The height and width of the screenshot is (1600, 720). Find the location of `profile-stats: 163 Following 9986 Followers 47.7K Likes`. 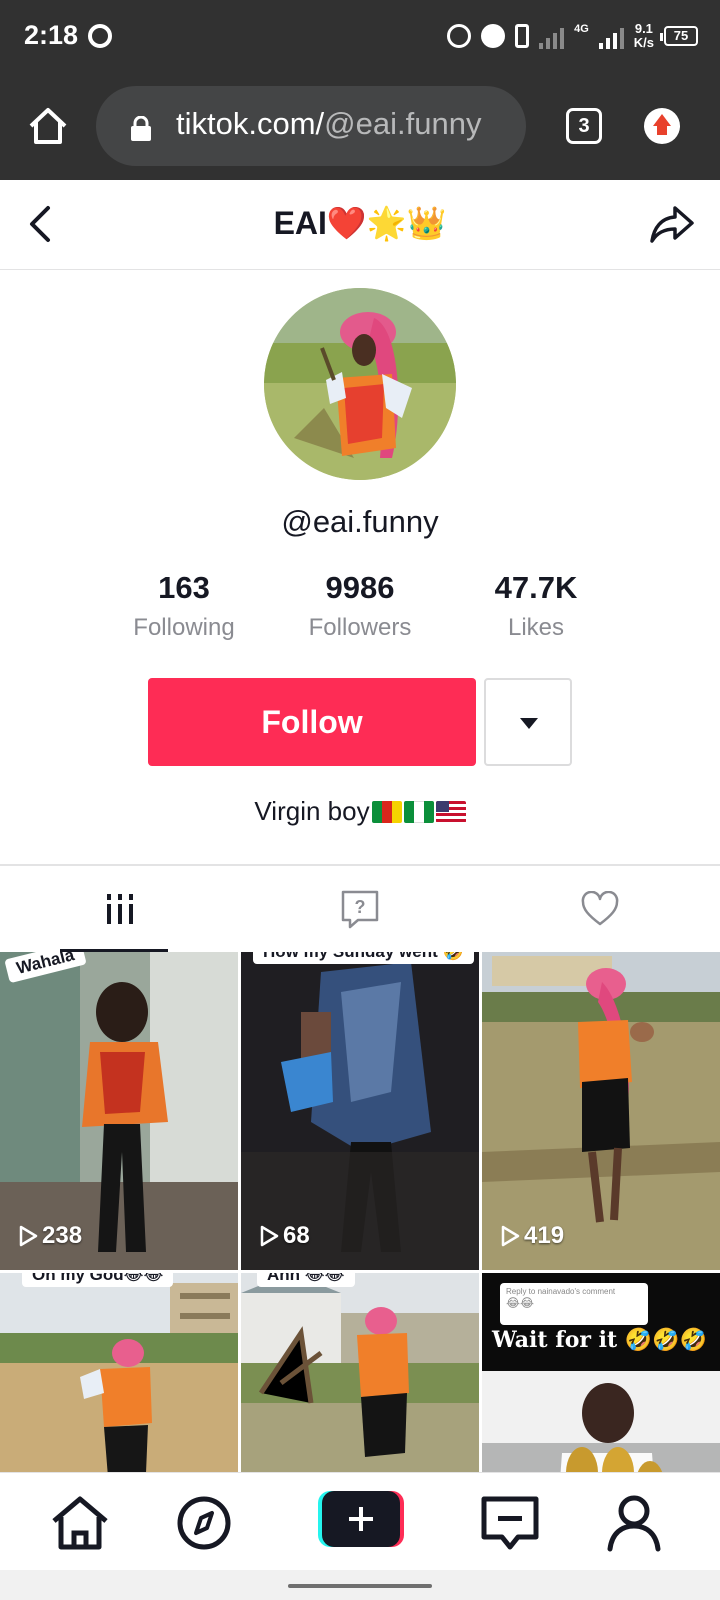

profile-stats: 163 Following 9986 Followers 47.7K Likes is located at coordinates (360, 606).